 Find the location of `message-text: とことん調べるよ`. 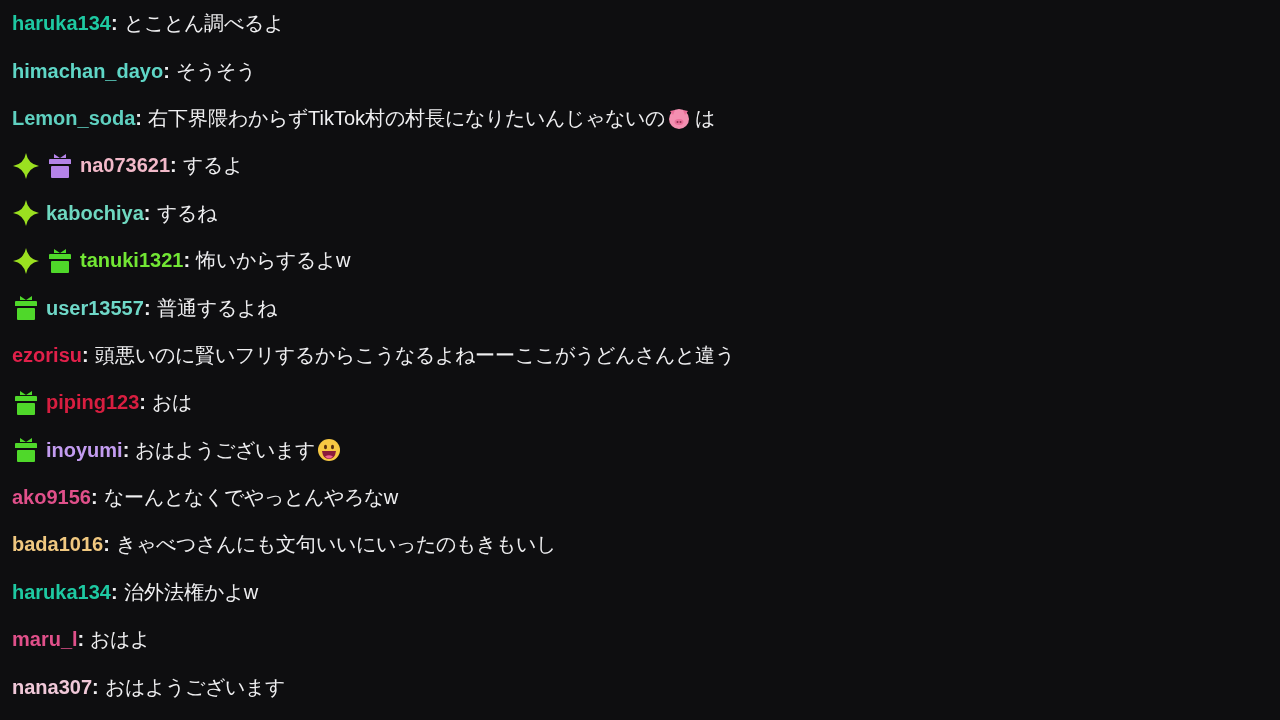

message-text: とことん調べるよ is located at coordinates (203, 24).